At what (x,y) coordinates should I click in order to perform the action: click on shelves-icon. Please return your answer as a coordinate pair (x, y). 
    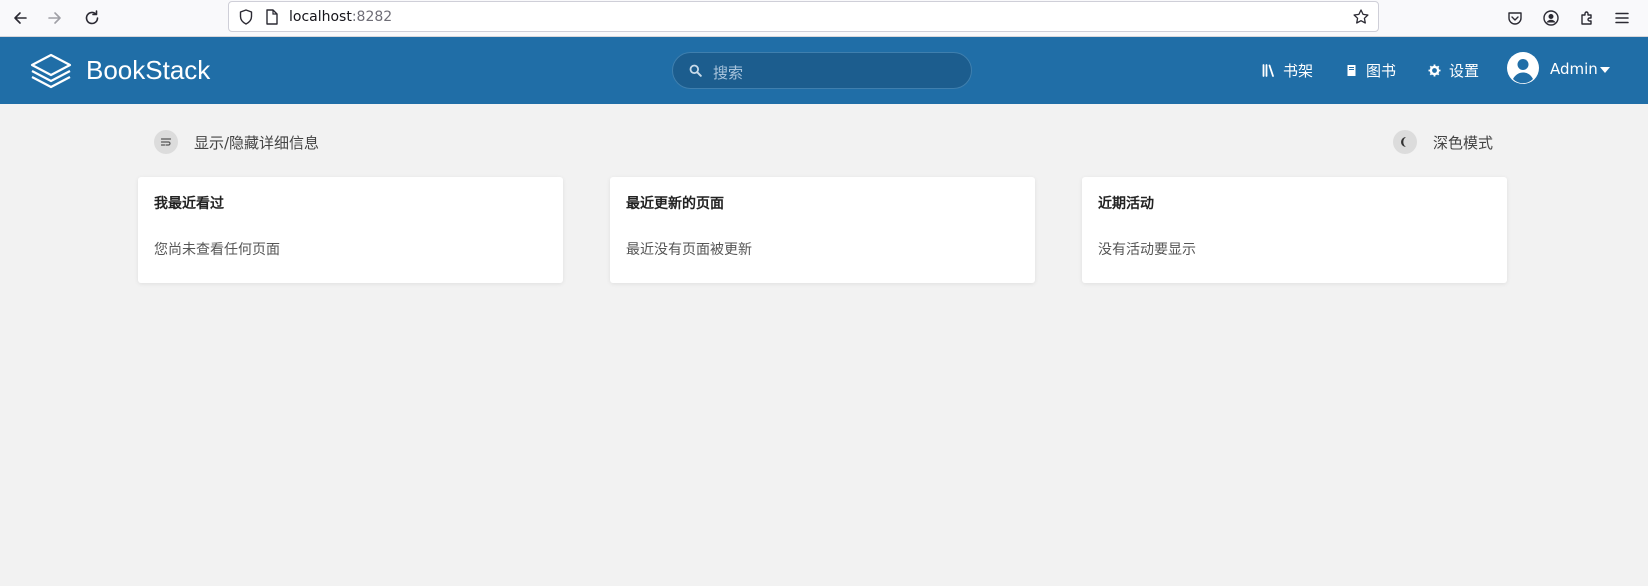
    Looking at the image, I should click on (1268, 70).